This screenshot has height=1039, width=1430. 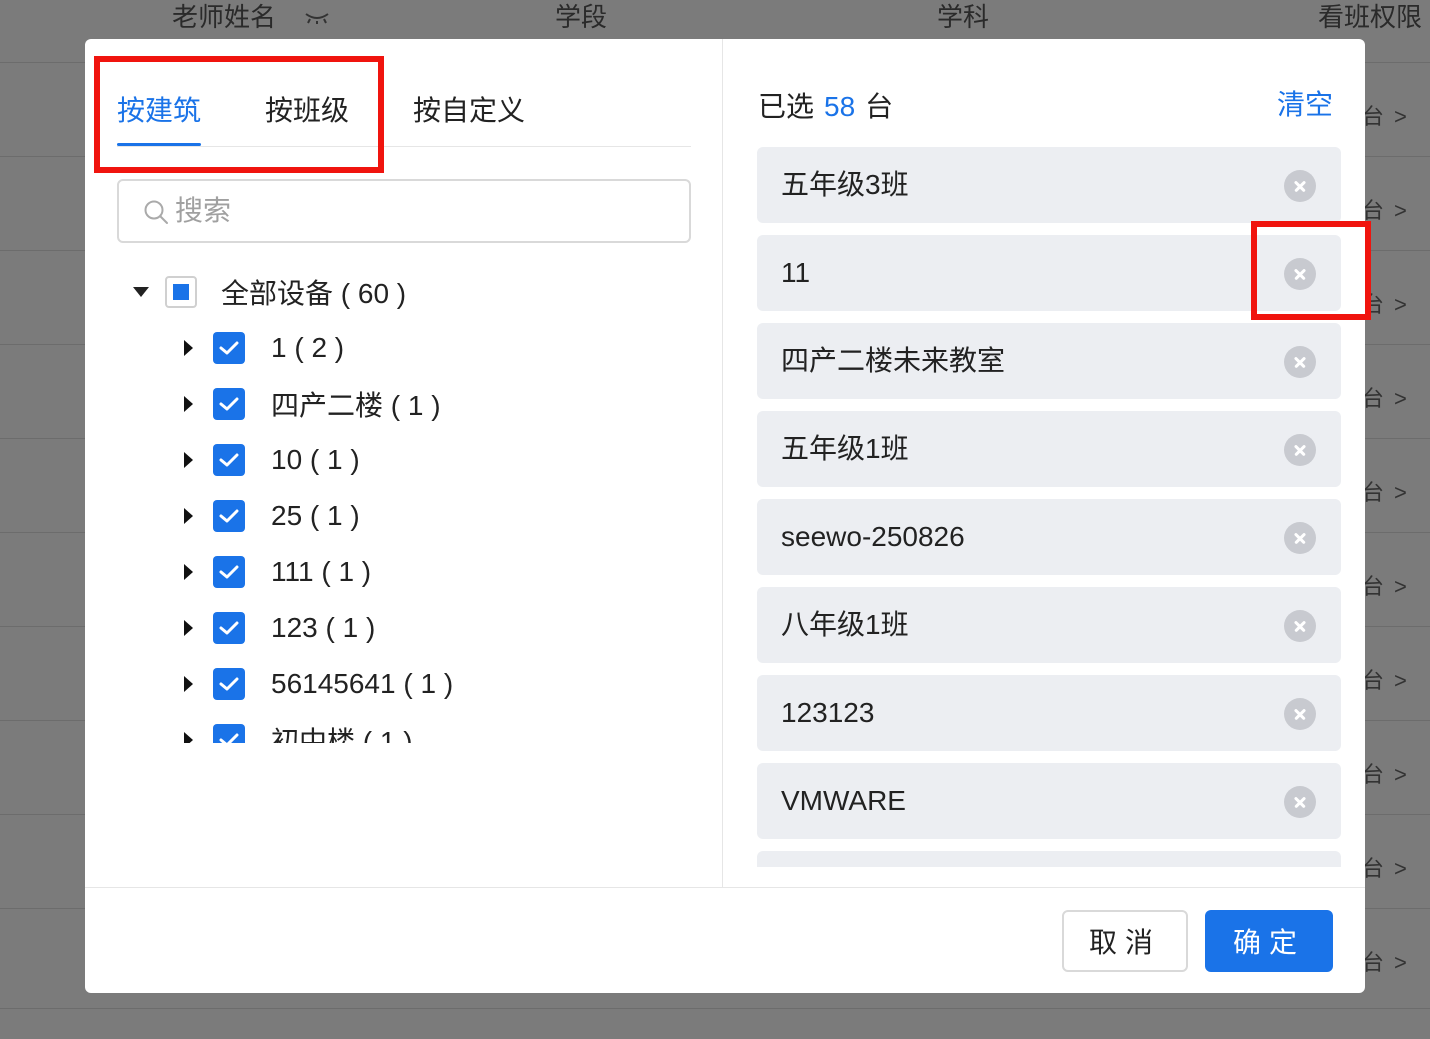 I want to click on list-item: 五年级3班, so click(x=1049, y=185).